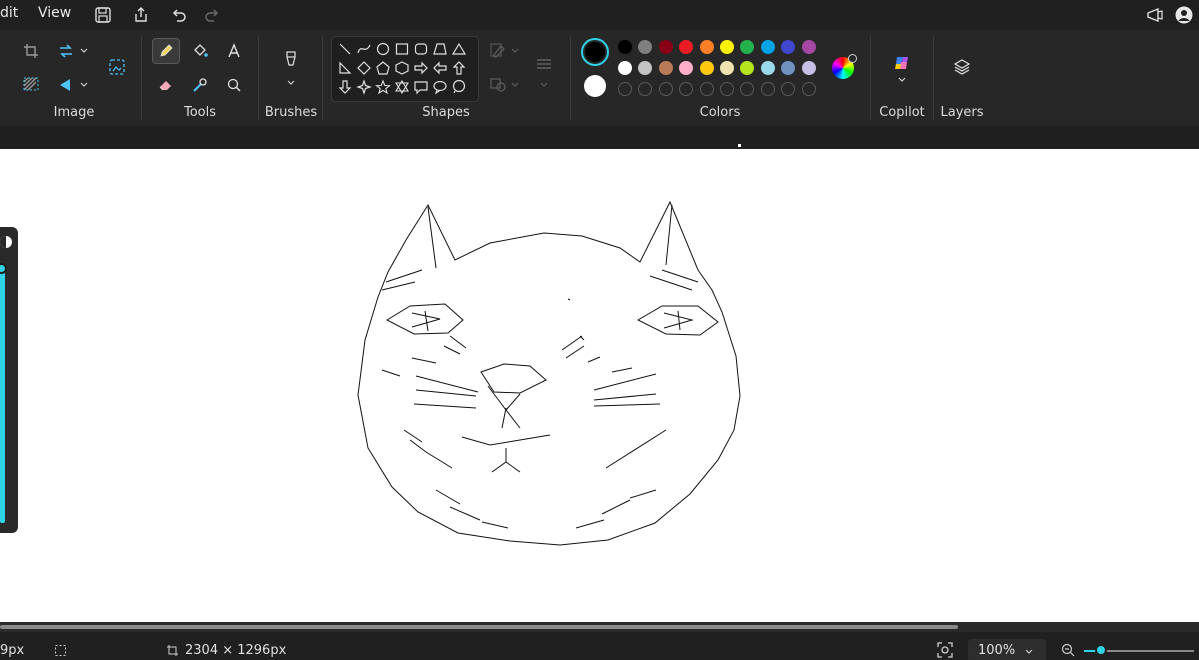  Describe the element at coordinates (31, 51) in the screenshot. I see `crop-icon` at that location.